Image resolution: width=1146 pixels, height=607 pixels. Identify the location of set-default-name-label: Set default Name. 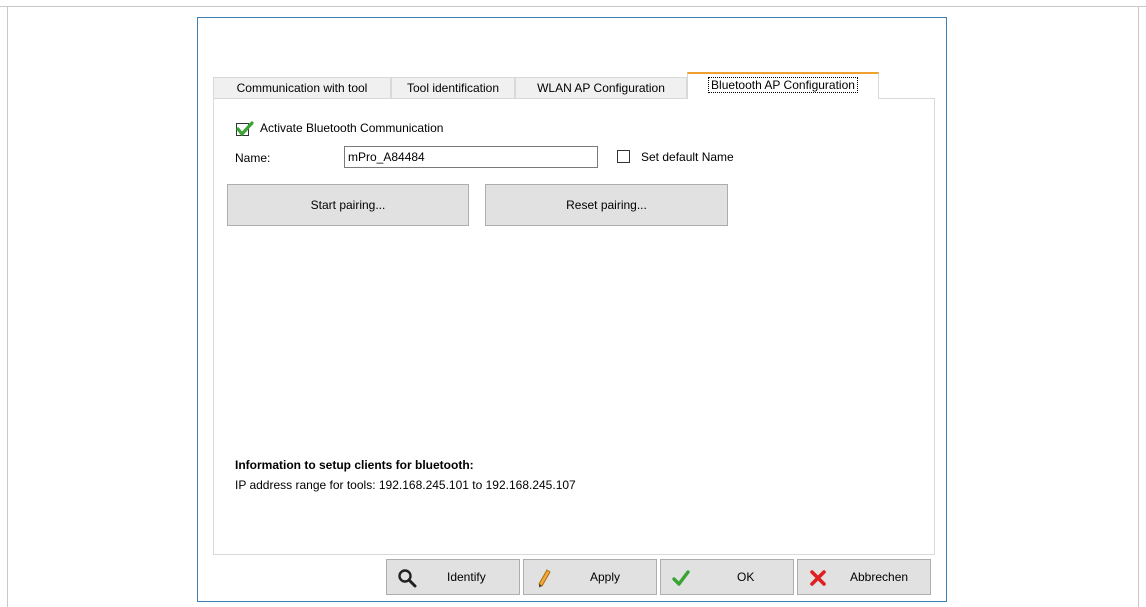
(687, 157).